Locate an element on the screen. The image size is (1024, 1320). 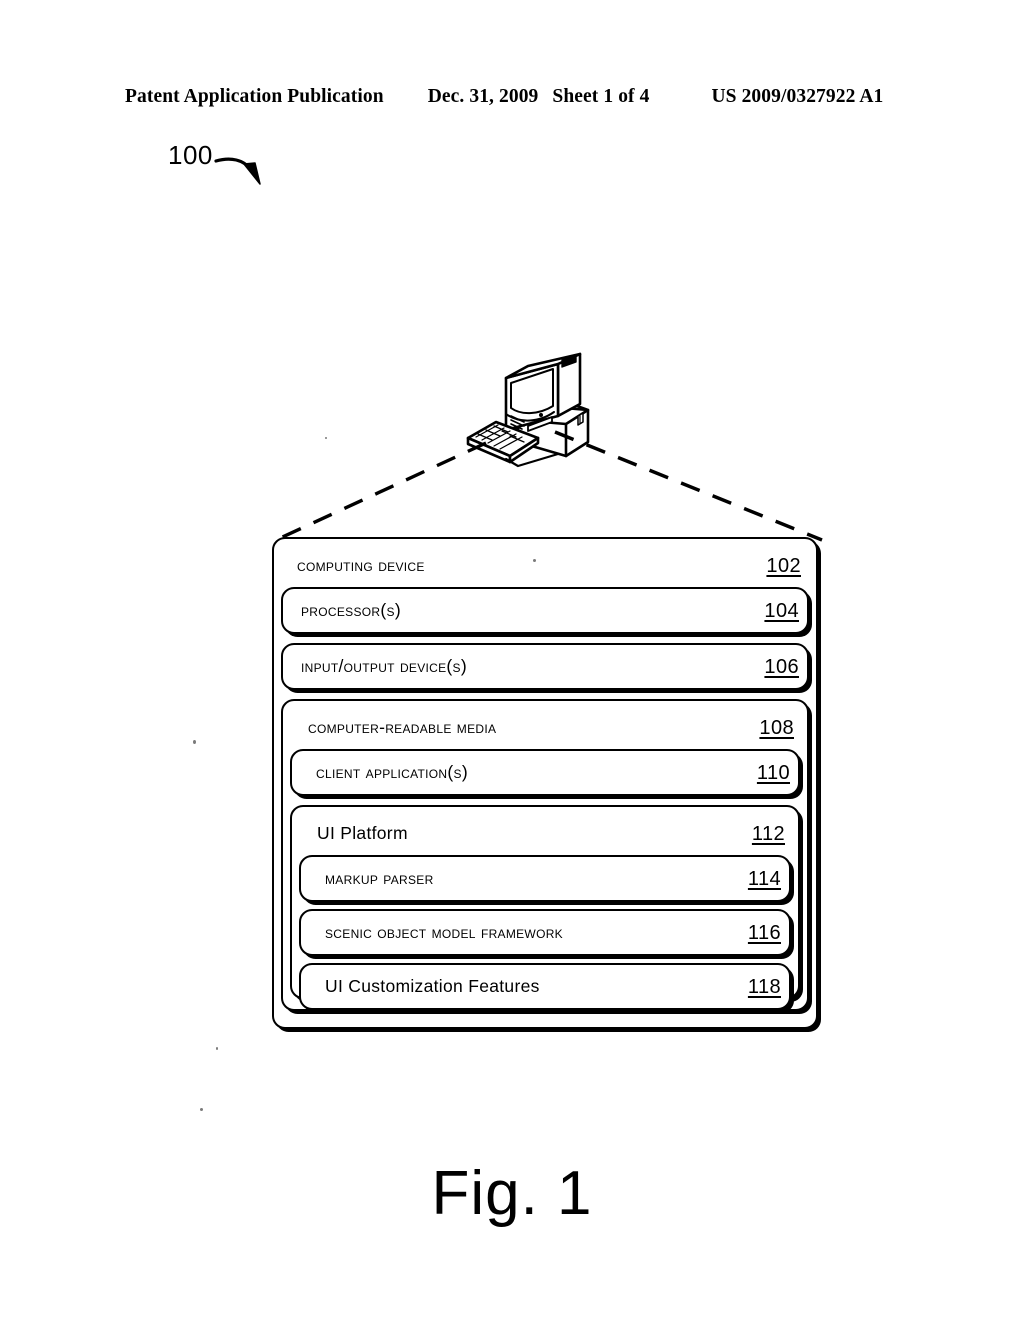
block-scenic-object-model-framework: Scenic Object Model Framework 116 is located at coordinates (545, 932).